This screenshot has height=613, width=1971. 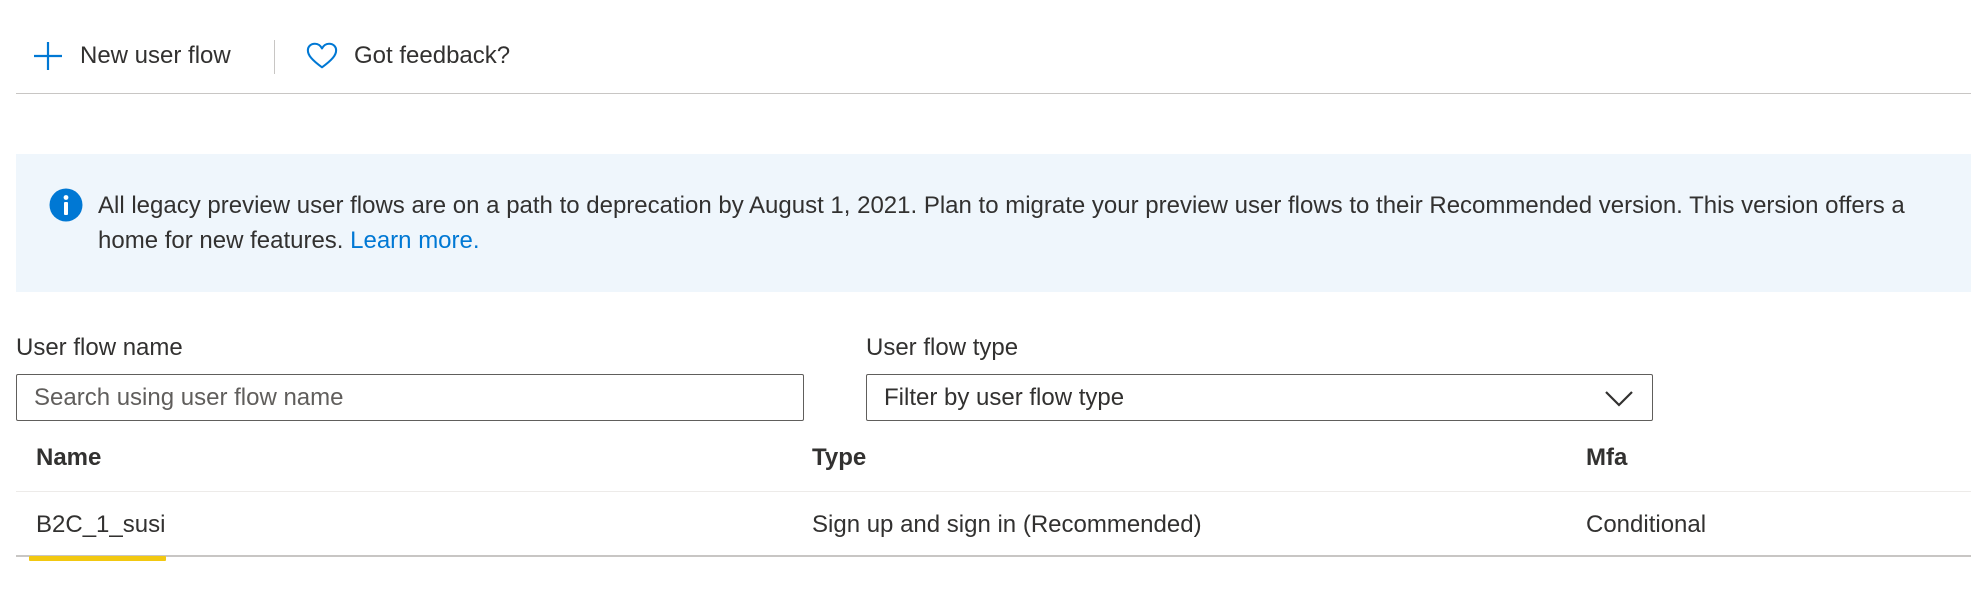 I want to click on user-flow-type-dropdown: Filter by user flow type, so click(x=1259, y=397).